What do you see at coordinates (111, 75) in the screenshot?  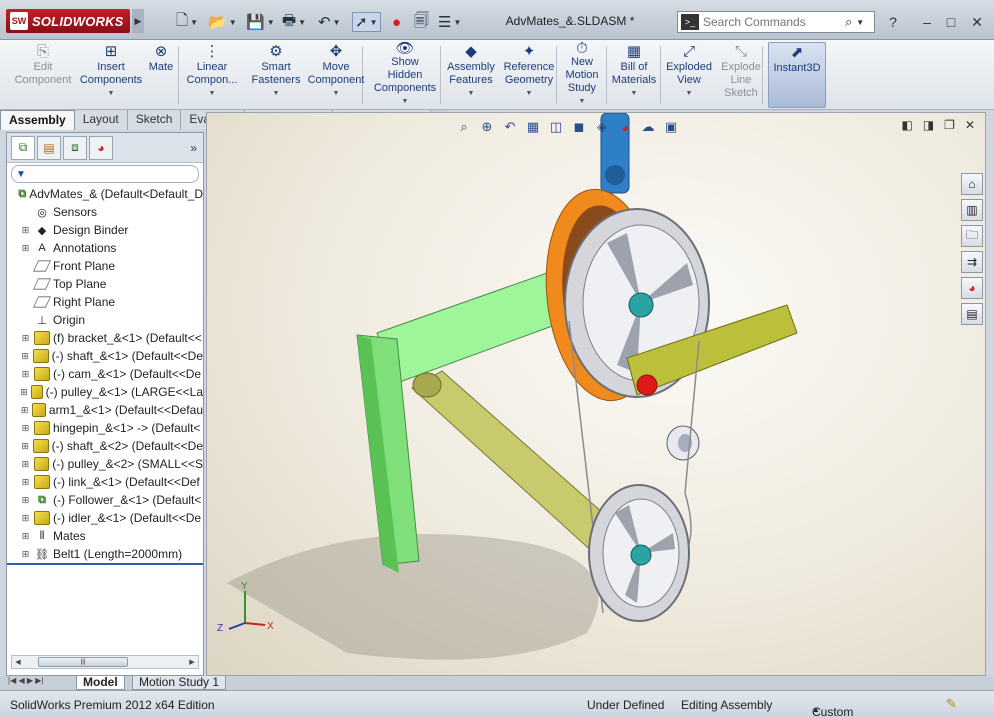 I see `insert-components-button: ⊞ Insert Components ▼` at bounding box center [111, 75].